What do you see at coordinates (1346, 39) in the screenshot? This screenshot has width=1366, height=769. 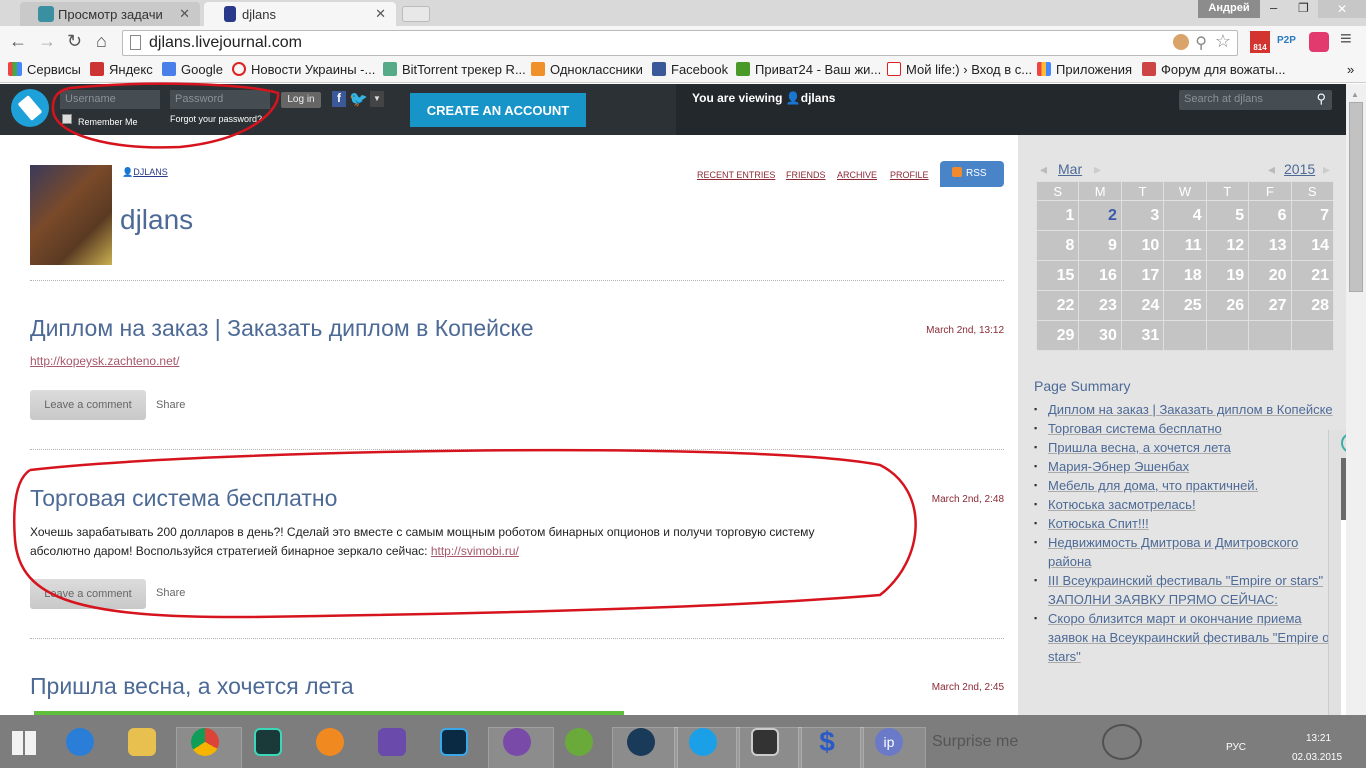 I see `menu-icon: ≡` at bounding box center [1346, 39].